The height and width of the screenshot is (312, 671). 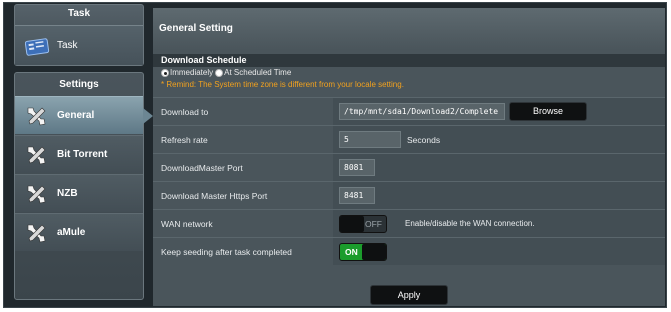 I want to click on sidebar-item-nzb: NZB, so click(x=79, y=193).